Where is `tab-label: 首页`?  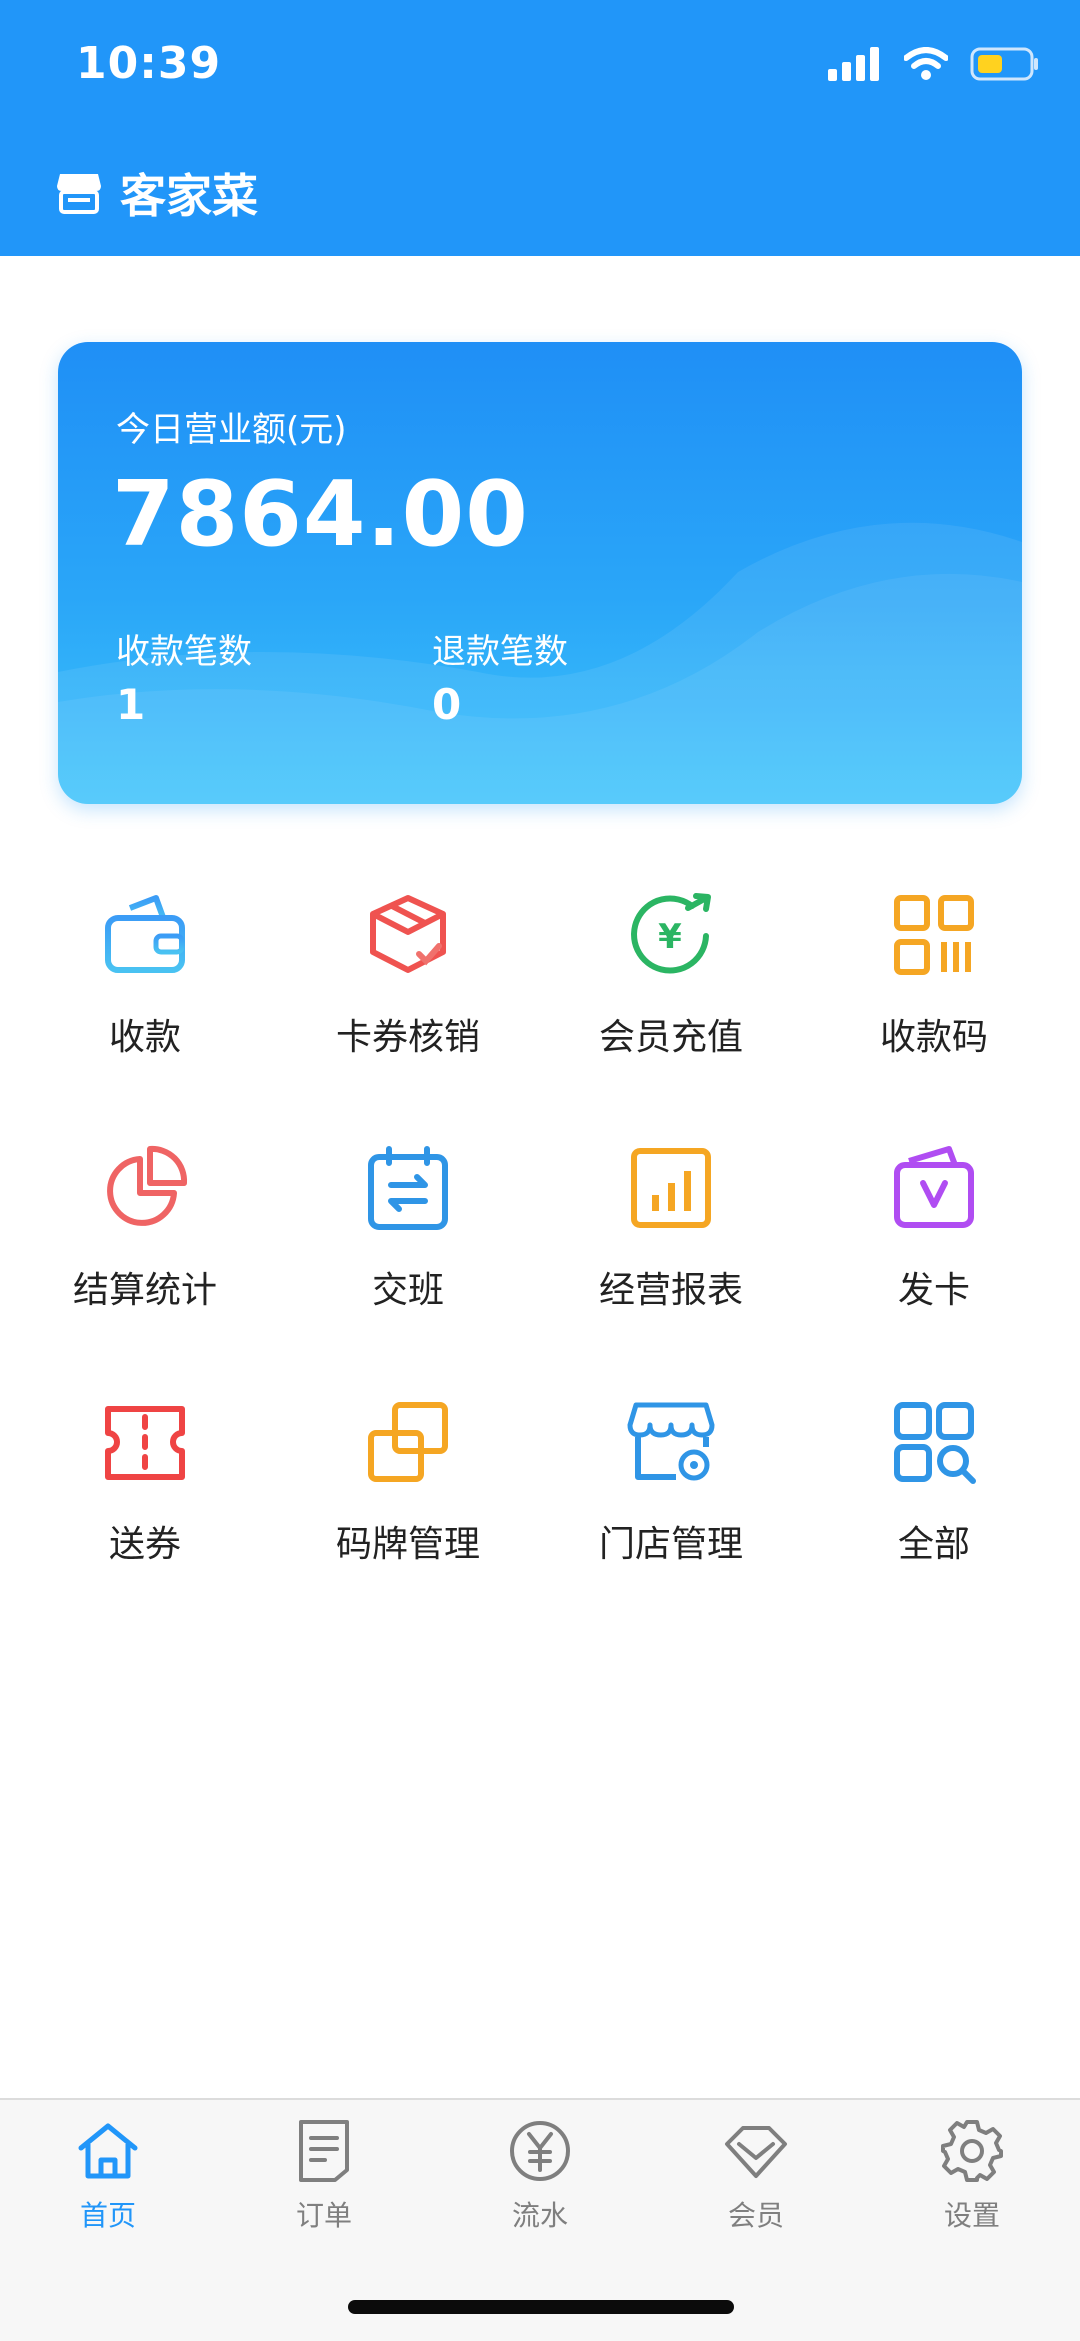
tab-label: 首页 is located at coordinates (107, 2215).